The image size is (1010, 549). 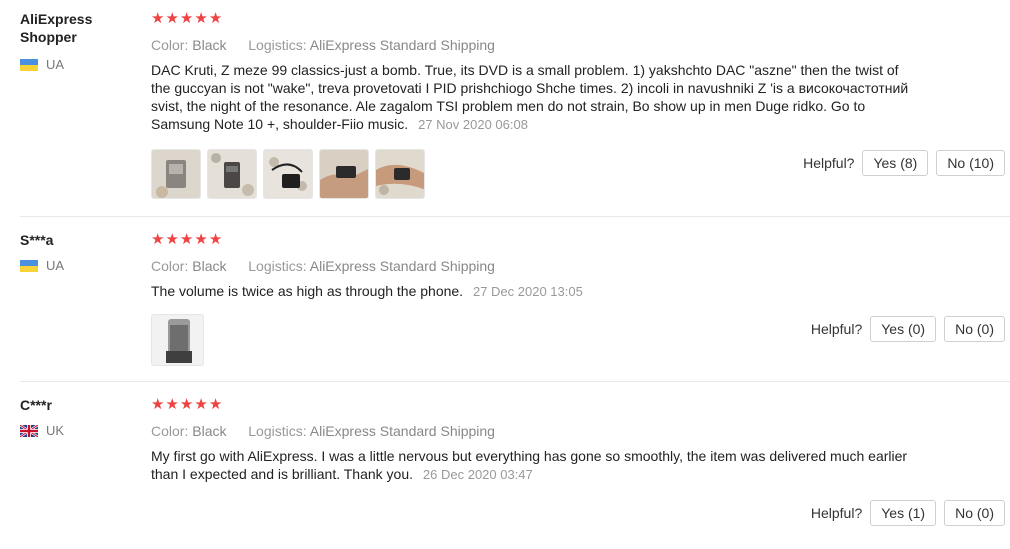 I want to click on helpful-controls: Helpful? Yes (8) No (10), so click(x=904, y=163).